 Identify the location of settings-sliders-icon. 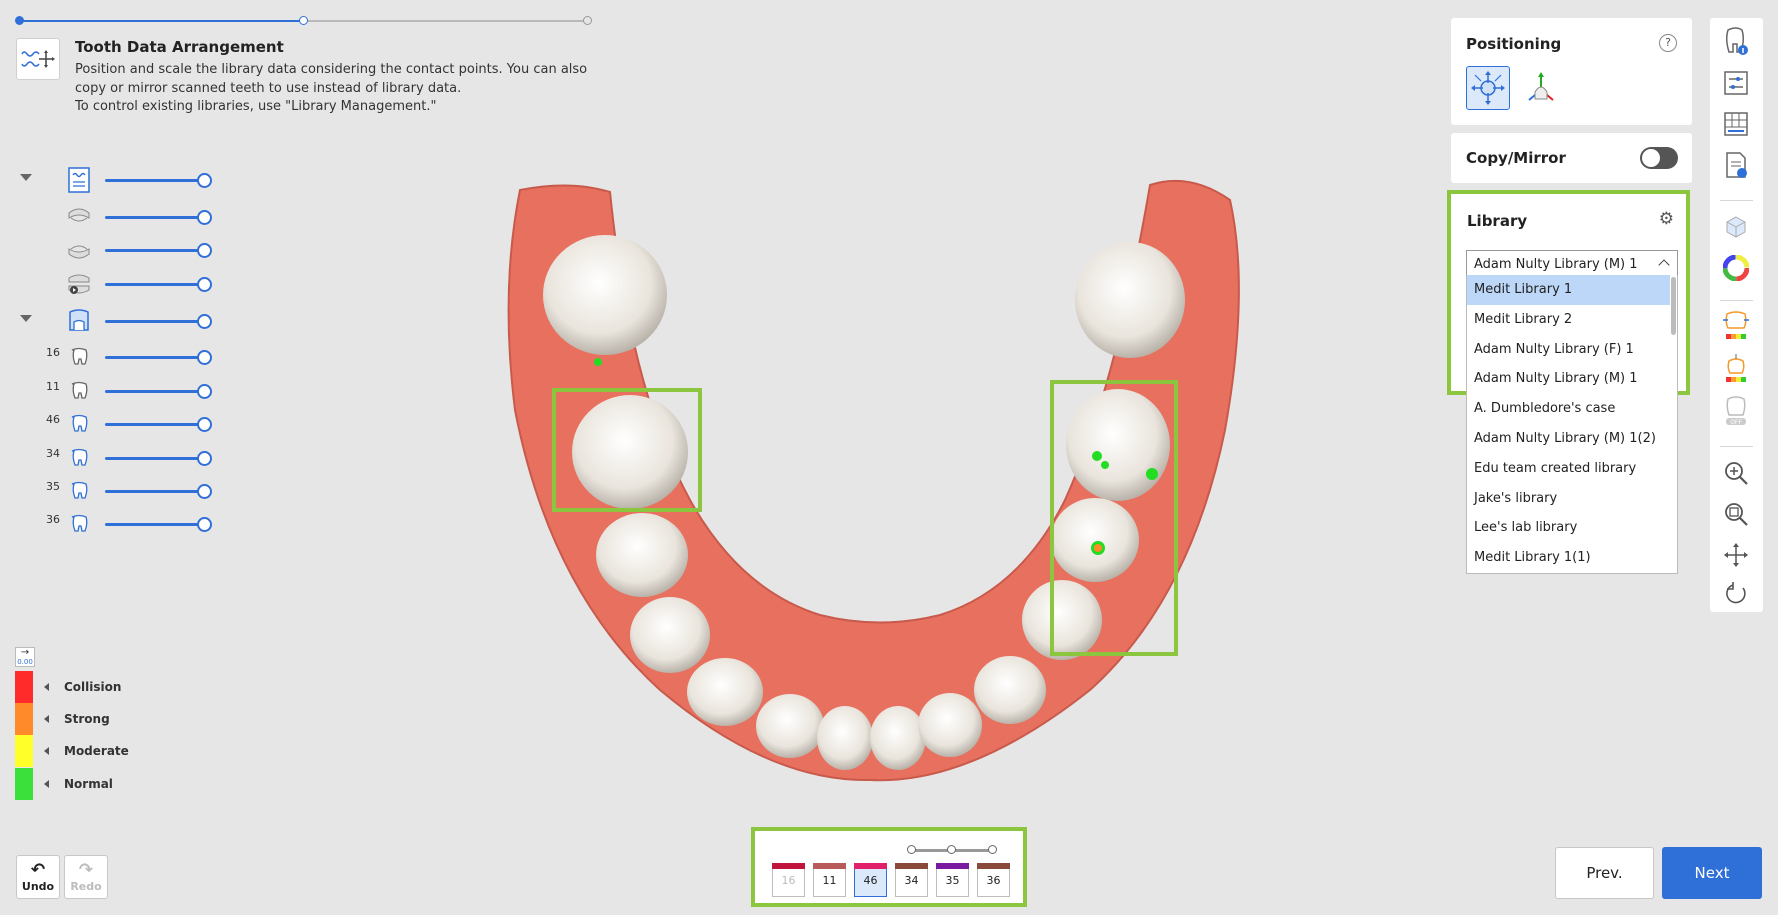
(1736, 83).